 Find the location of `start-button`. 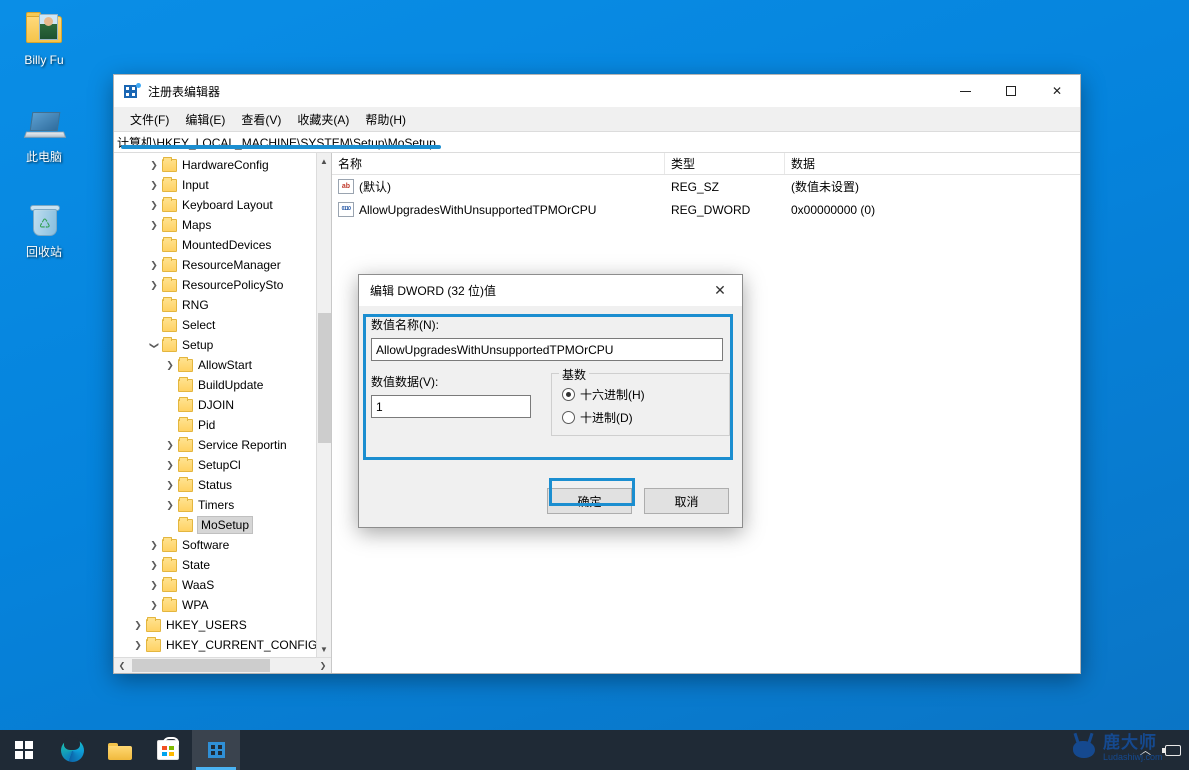

start-button is located at coordinates (24, 750).